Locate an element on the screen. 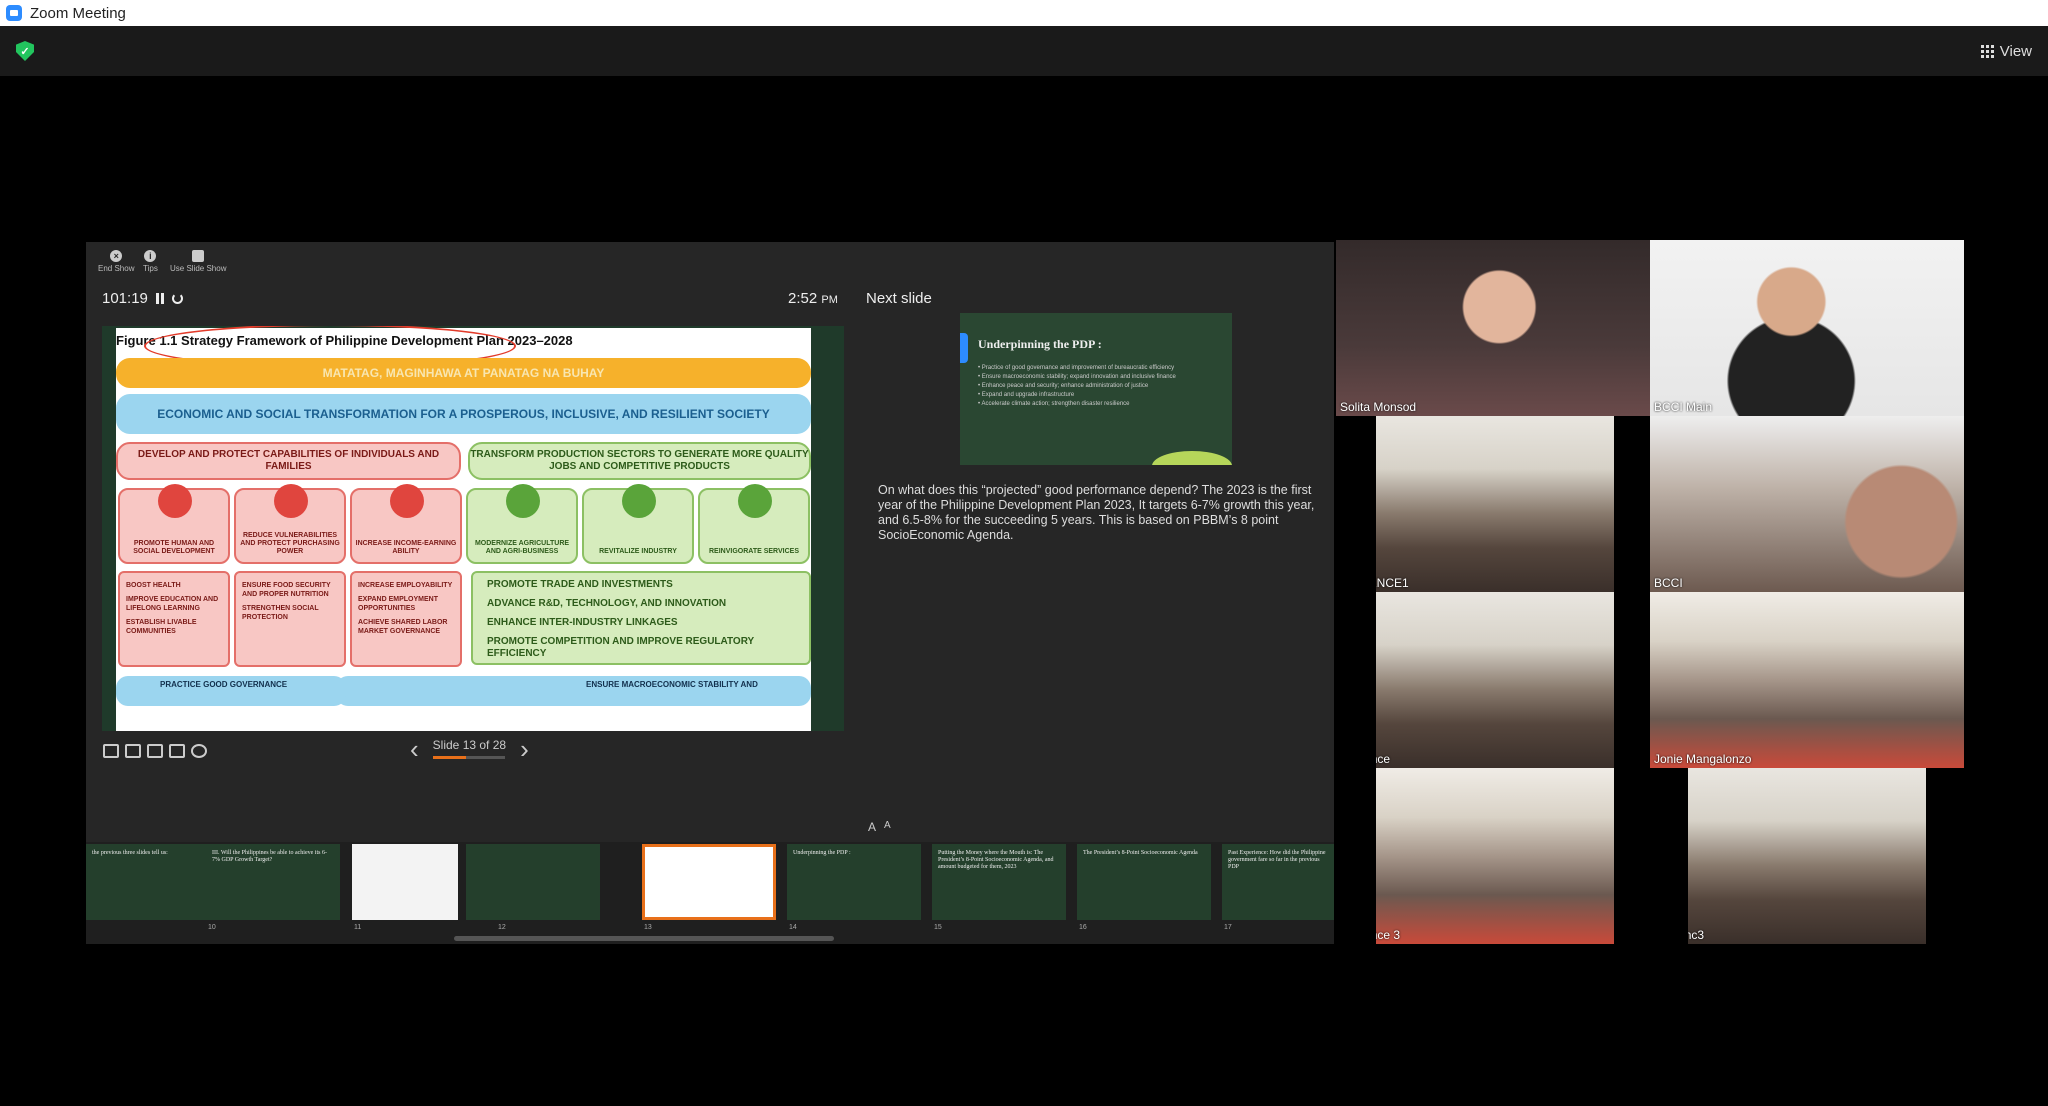 This screenshot has height=1106, width=2048. participant-name: Audience 3 is located at coordinates (1370, 935).